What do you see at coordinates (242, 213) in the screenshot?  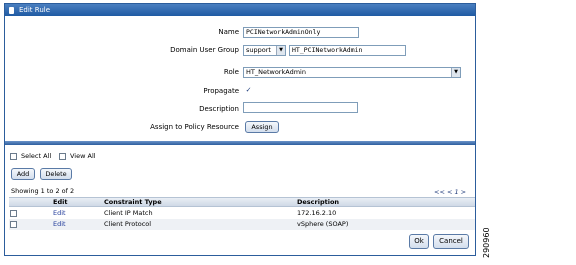 I see `table-row: Edit Client IP Match 172.16.2.10` at bounding box center [242, 213].